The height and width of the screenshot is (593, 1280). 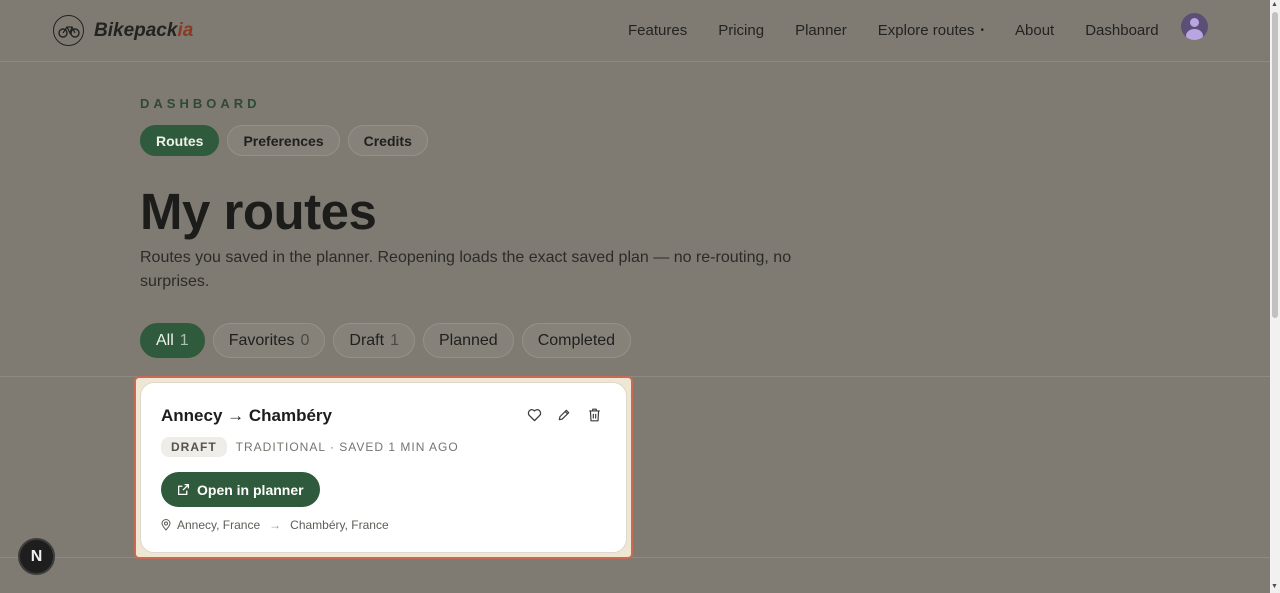 What do you see at coordinates (166, 525) in the screenshot?
I see `map-pin-icon` at bounding box center [166, 525].